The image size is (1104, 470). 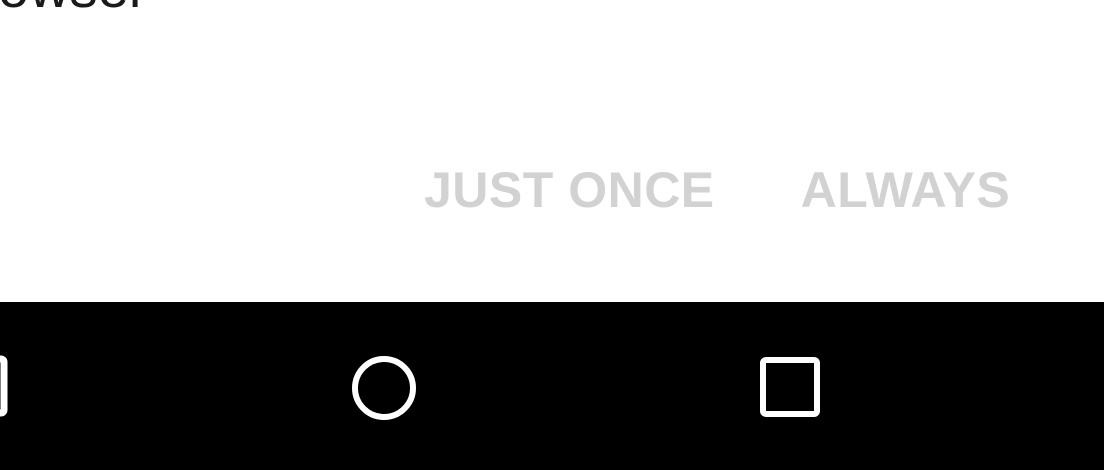 I want to click on browser-option-label: owser, so click(x=73, y=8).